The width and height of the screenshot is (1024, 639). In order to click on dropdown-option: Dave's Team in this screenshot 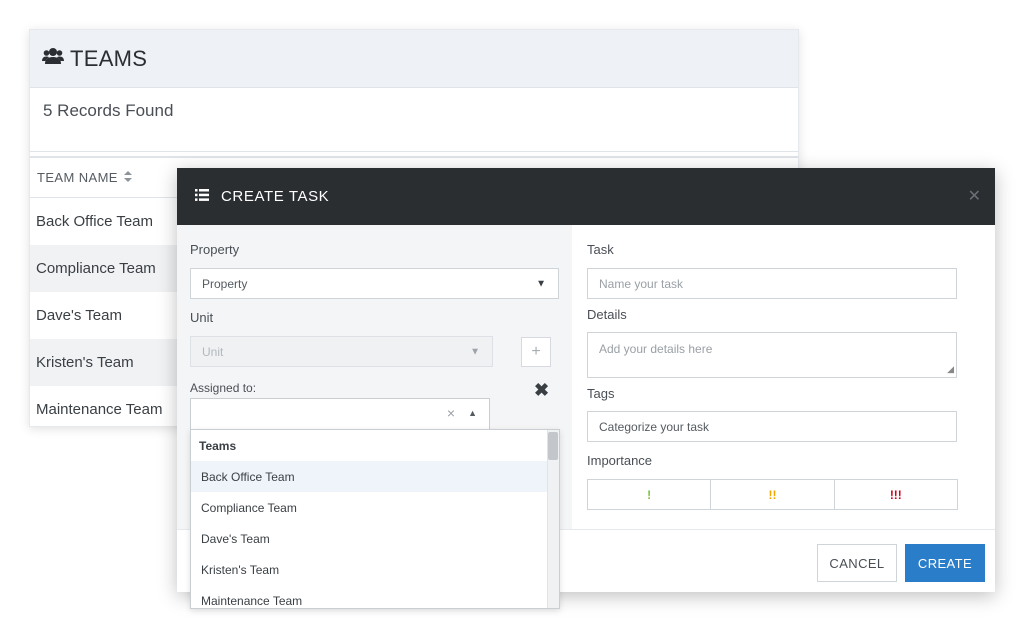, I will do `click(369, 538)`.